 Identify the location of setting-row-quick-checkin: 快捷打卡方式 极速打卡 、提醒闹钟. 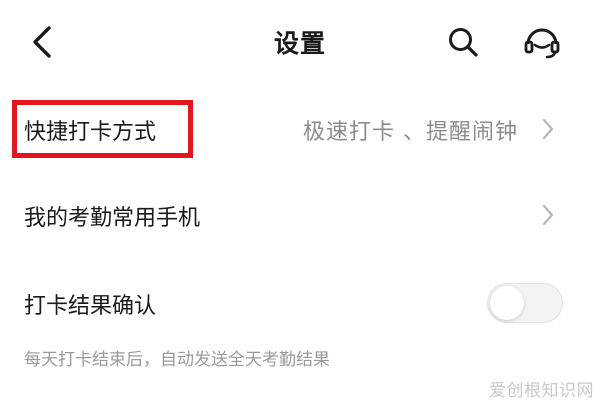
(300, 129).